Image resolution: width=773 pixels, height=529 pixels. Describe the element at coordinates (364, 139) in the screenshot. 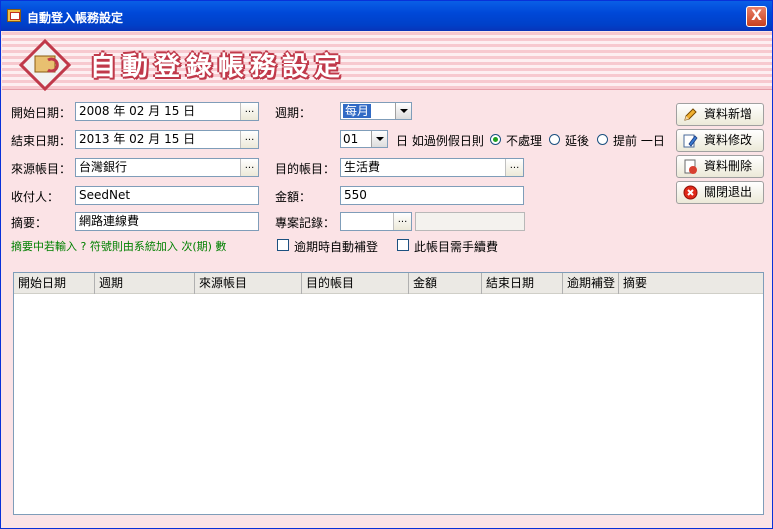

I see `day-select: 01` at that location.